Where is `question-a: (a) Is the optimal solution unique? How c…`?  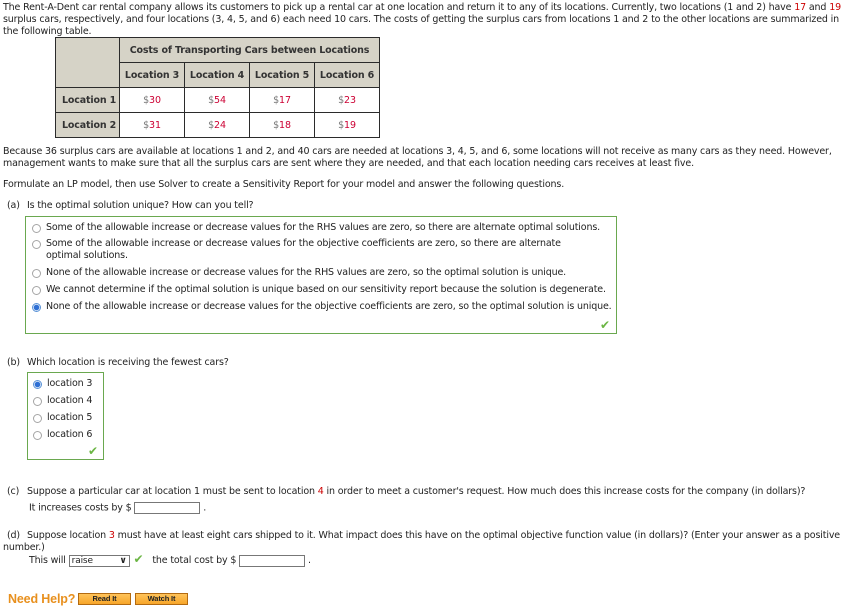
question-a: (a) Is the optimal solution unique? How c… is located at coordinates (428, 206).